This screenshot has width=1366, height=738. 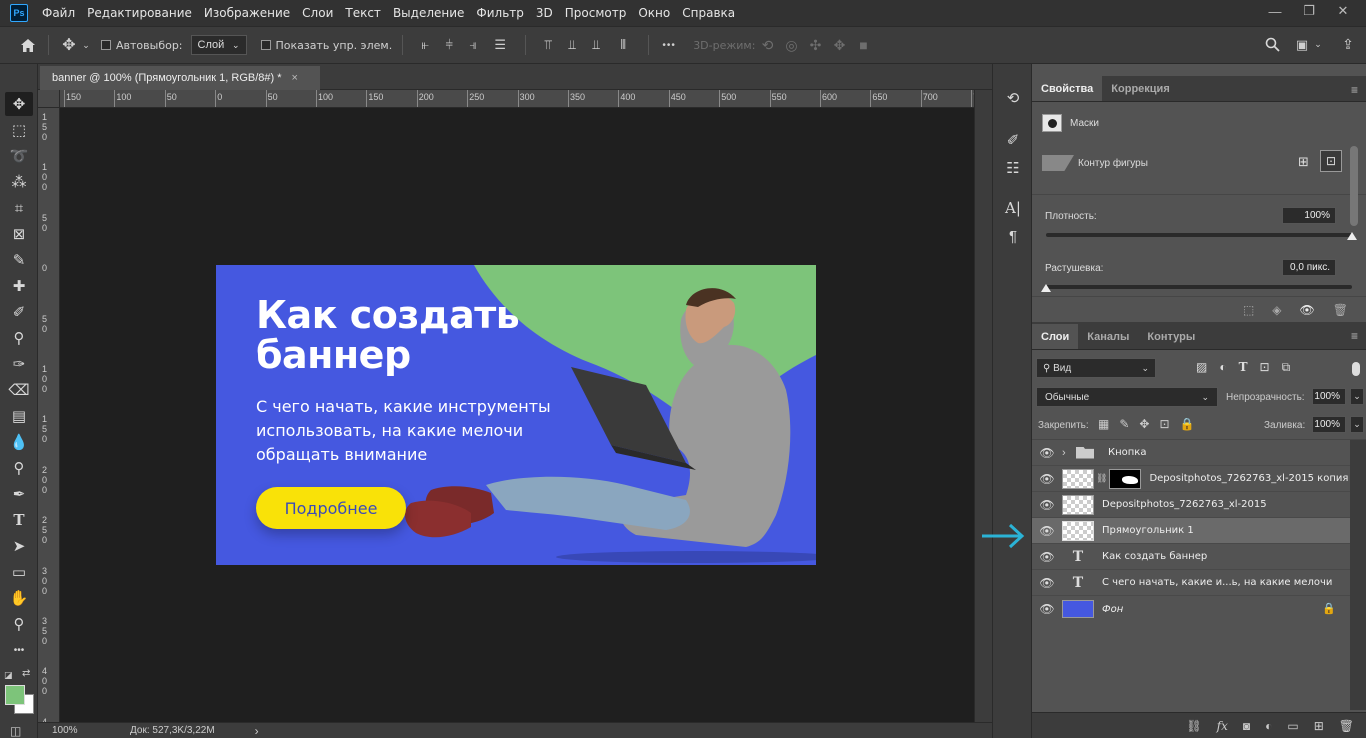 What do you see at coordinates (19, 390) in the screenshot?
I see `eraser-tool-icon: ⌫` at bounding box center [19, 390].